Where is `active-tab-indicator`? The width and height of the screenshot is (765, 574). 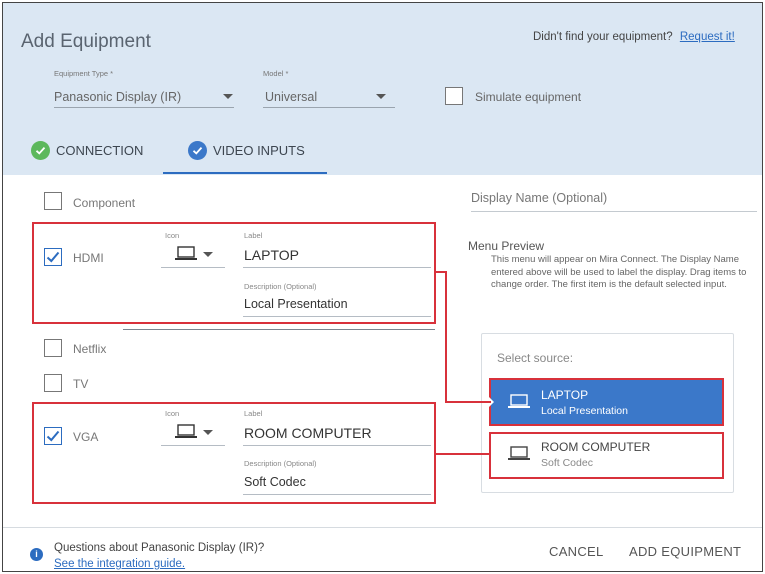
active-tab-indicator is located at coordinates (245, 173).